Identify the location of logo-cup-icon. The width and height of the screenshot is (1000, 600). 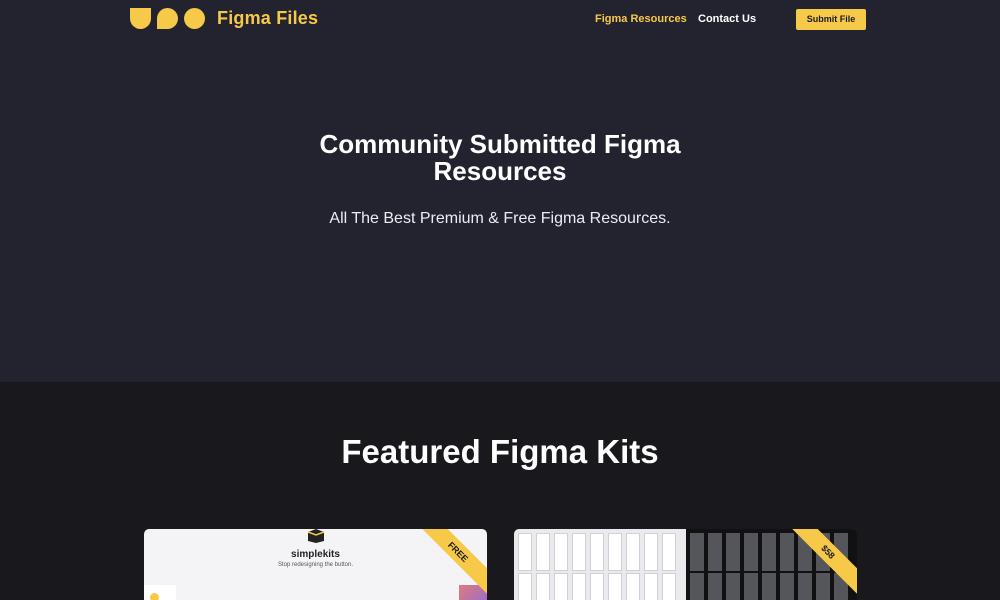
(140, 18).